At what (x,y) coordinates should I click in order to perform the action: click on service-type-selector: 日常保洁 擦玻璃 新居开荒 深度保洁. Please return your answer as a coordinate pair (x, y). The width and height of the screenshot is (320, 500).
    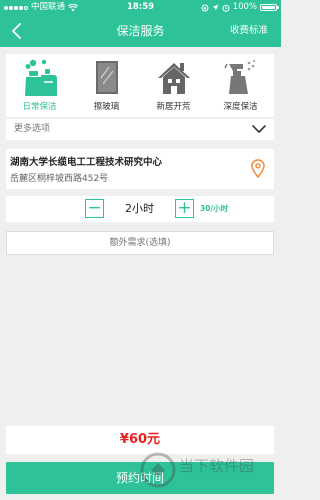
    Looking at the image, I should click on (140, 85).